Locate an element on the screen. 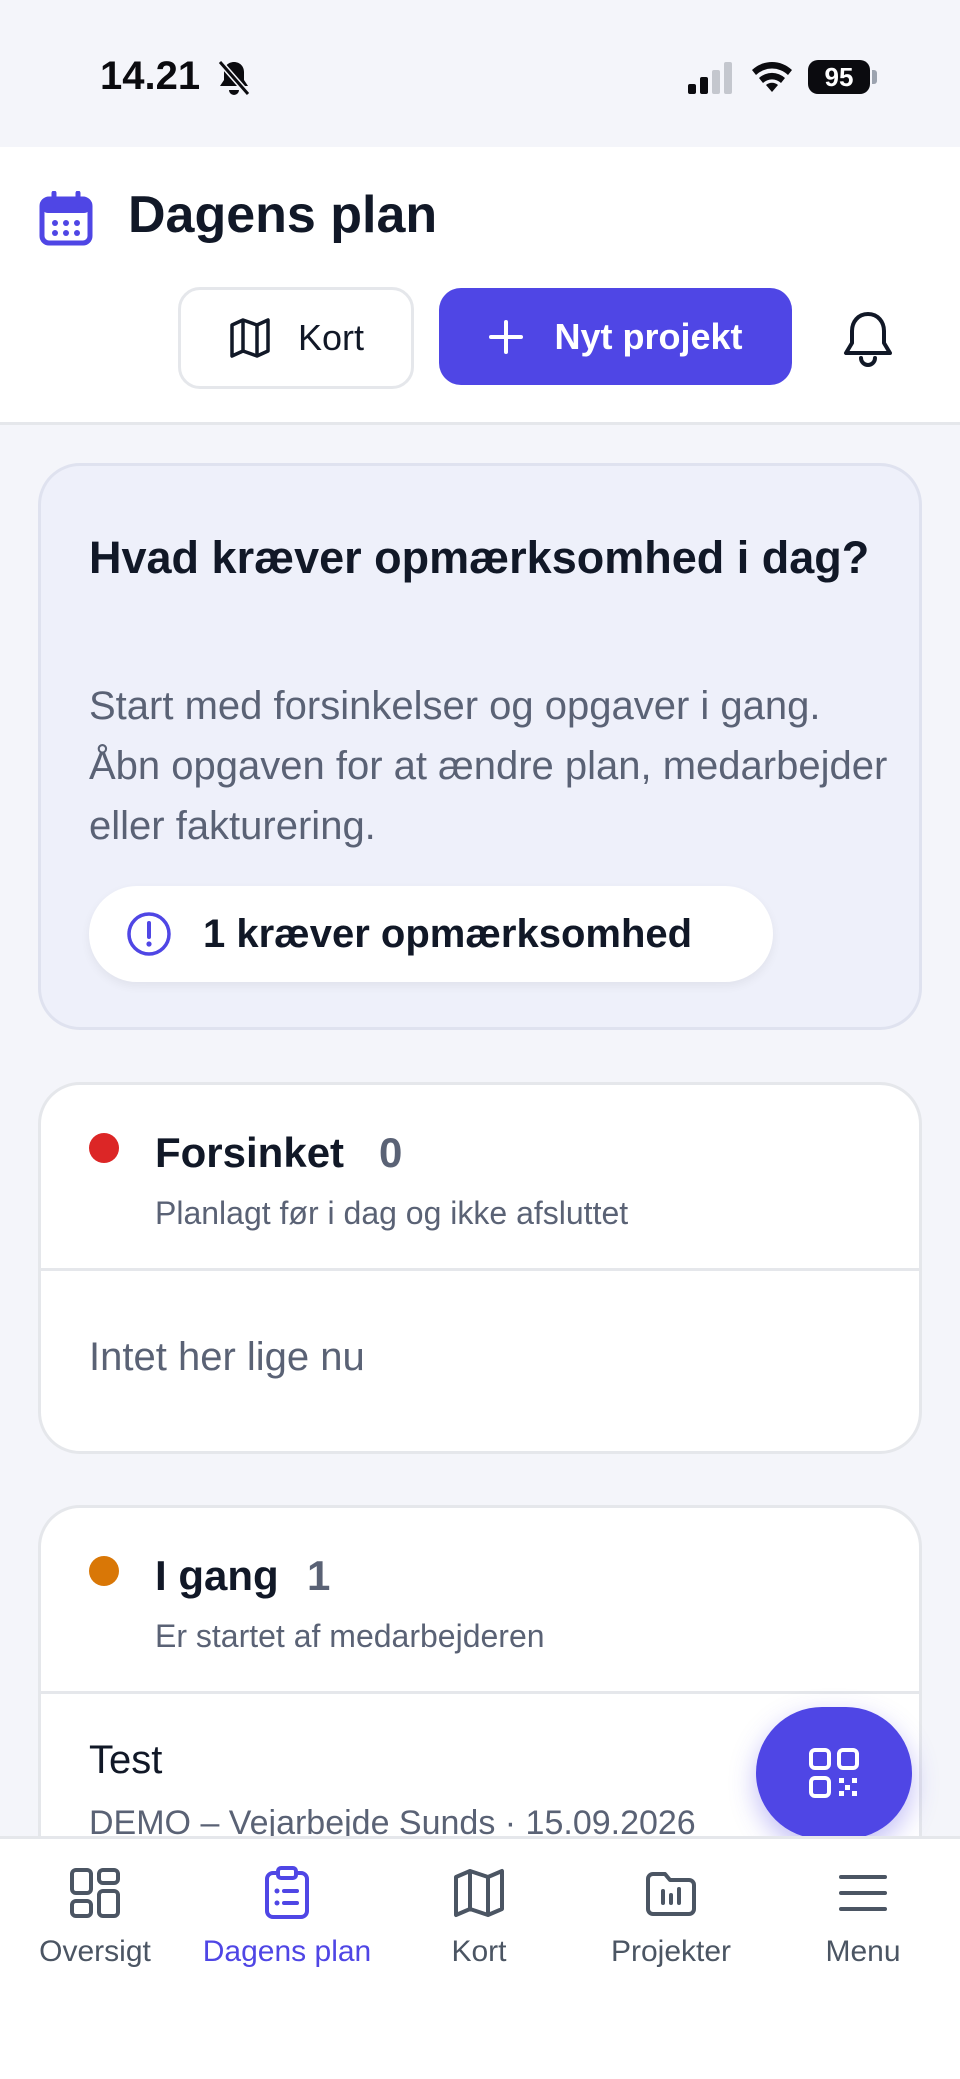  cellular-signal-icon is located at coordinates (710, 78).